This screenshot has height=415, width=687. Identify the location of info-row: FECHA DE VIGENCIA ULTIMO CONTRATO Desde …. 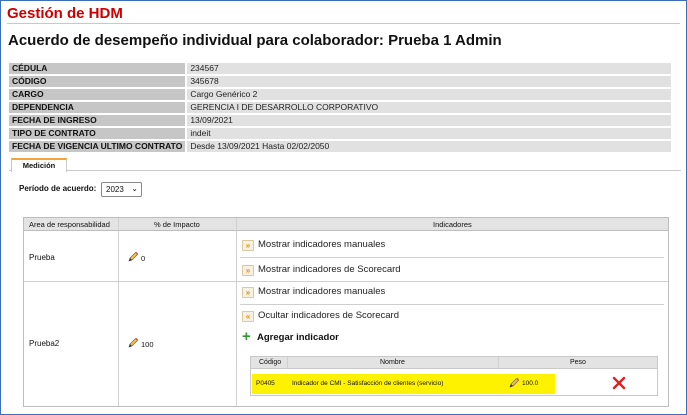
(340, 146).